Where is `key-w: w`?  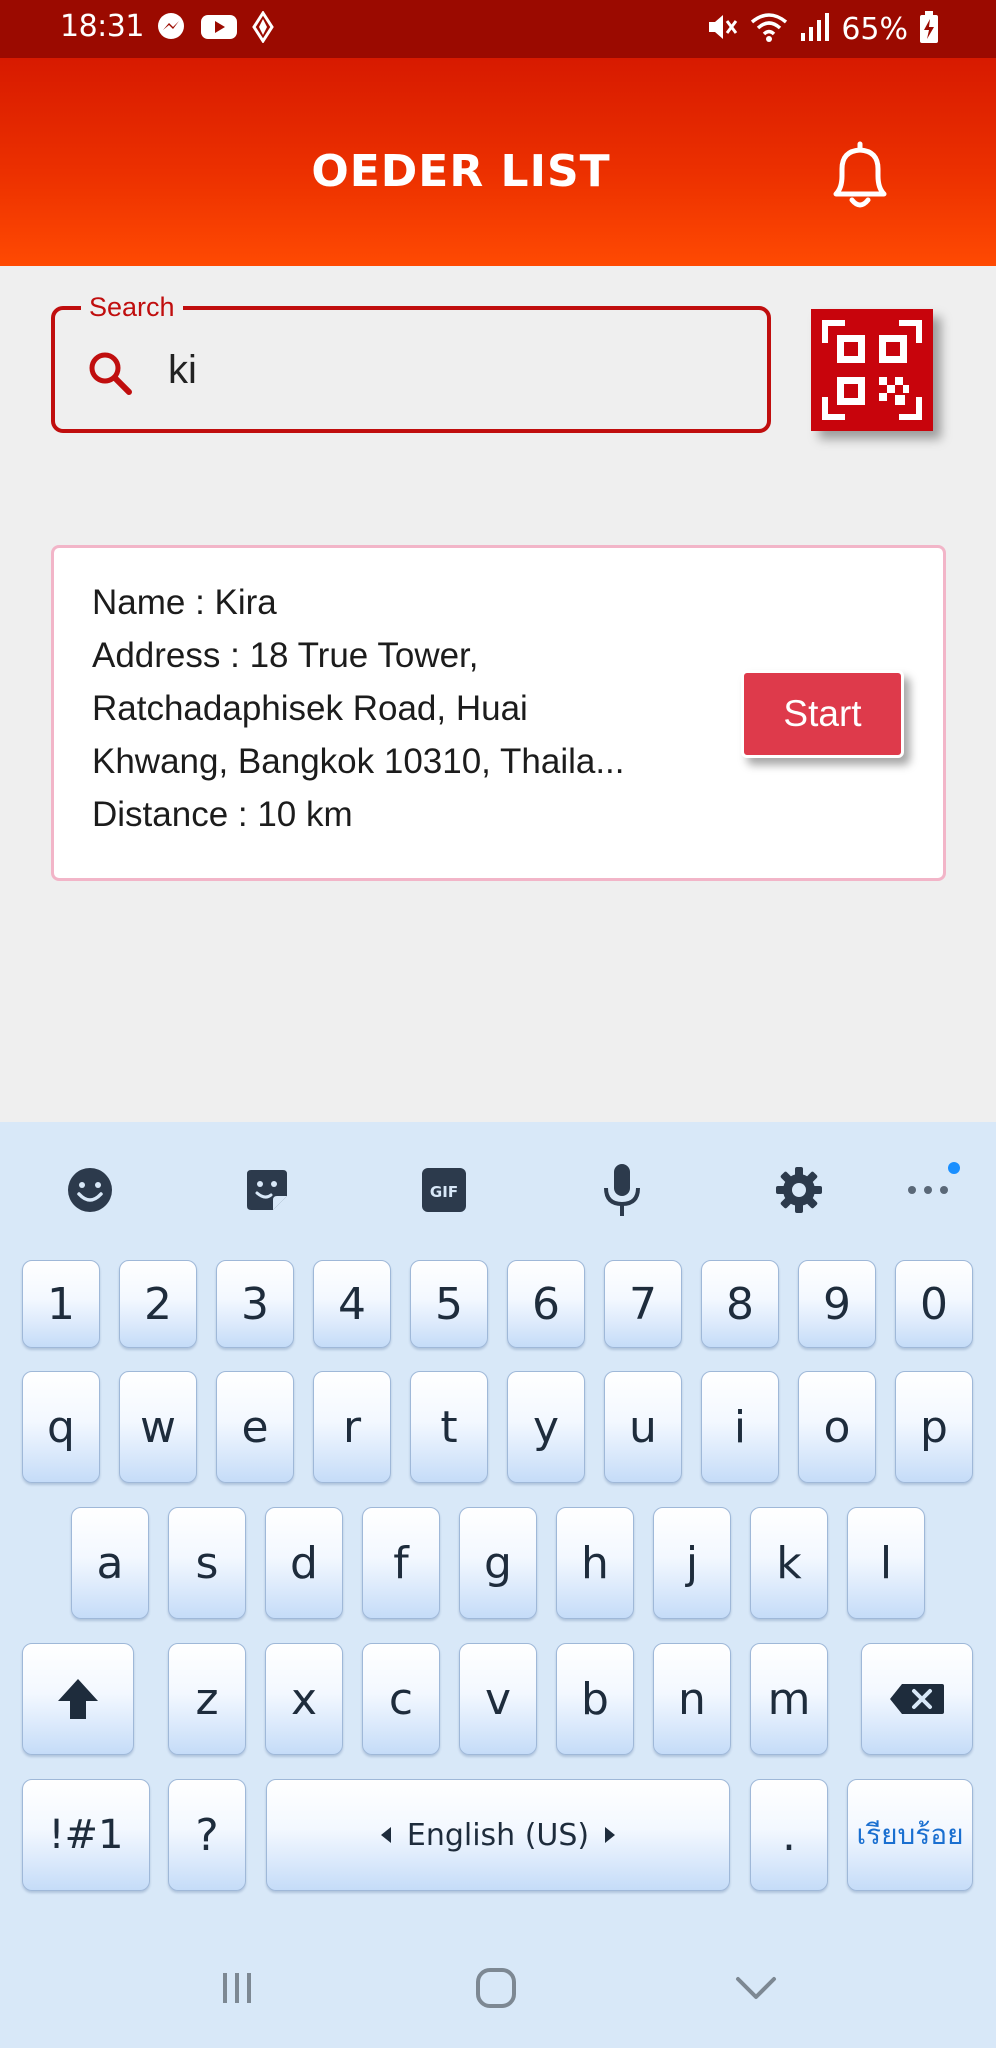
key-w: w is located at coordinates (158, 1427).